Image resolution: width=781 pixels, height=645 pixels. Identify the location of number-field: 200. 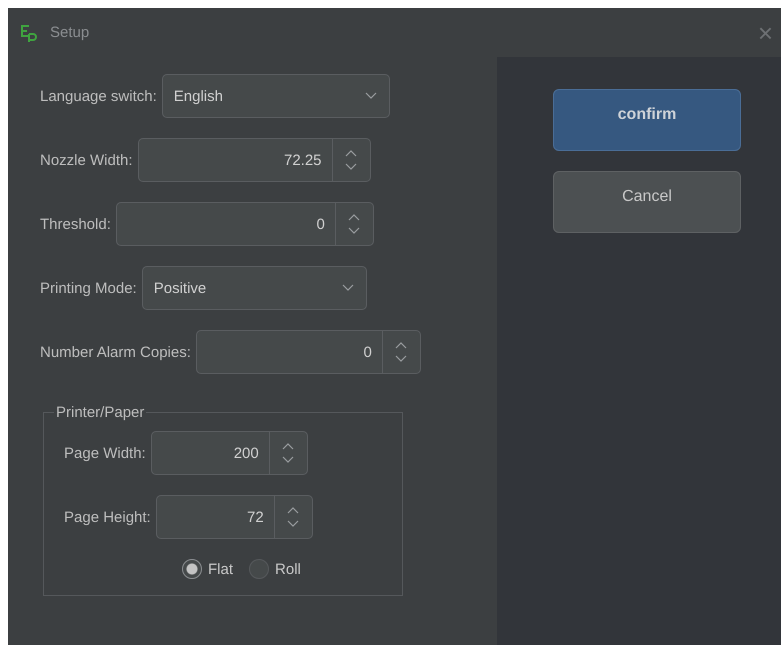
(229, 453).